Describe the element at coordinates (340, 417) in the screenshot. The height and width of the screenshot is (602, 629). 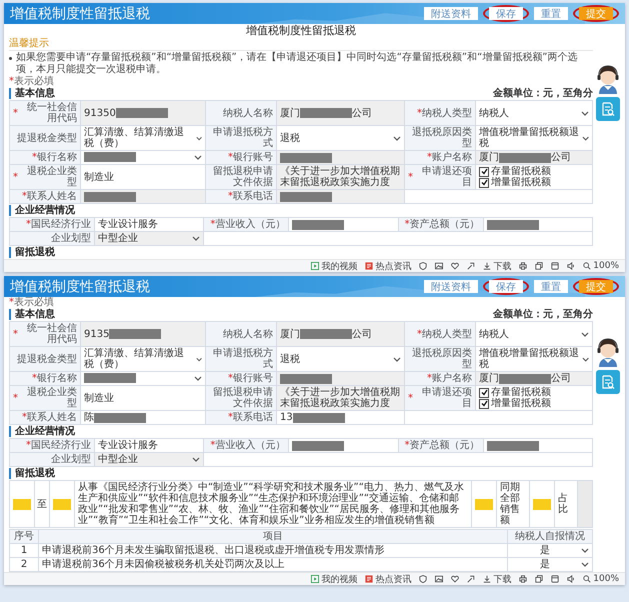
I see `input-field: 13` at that location.